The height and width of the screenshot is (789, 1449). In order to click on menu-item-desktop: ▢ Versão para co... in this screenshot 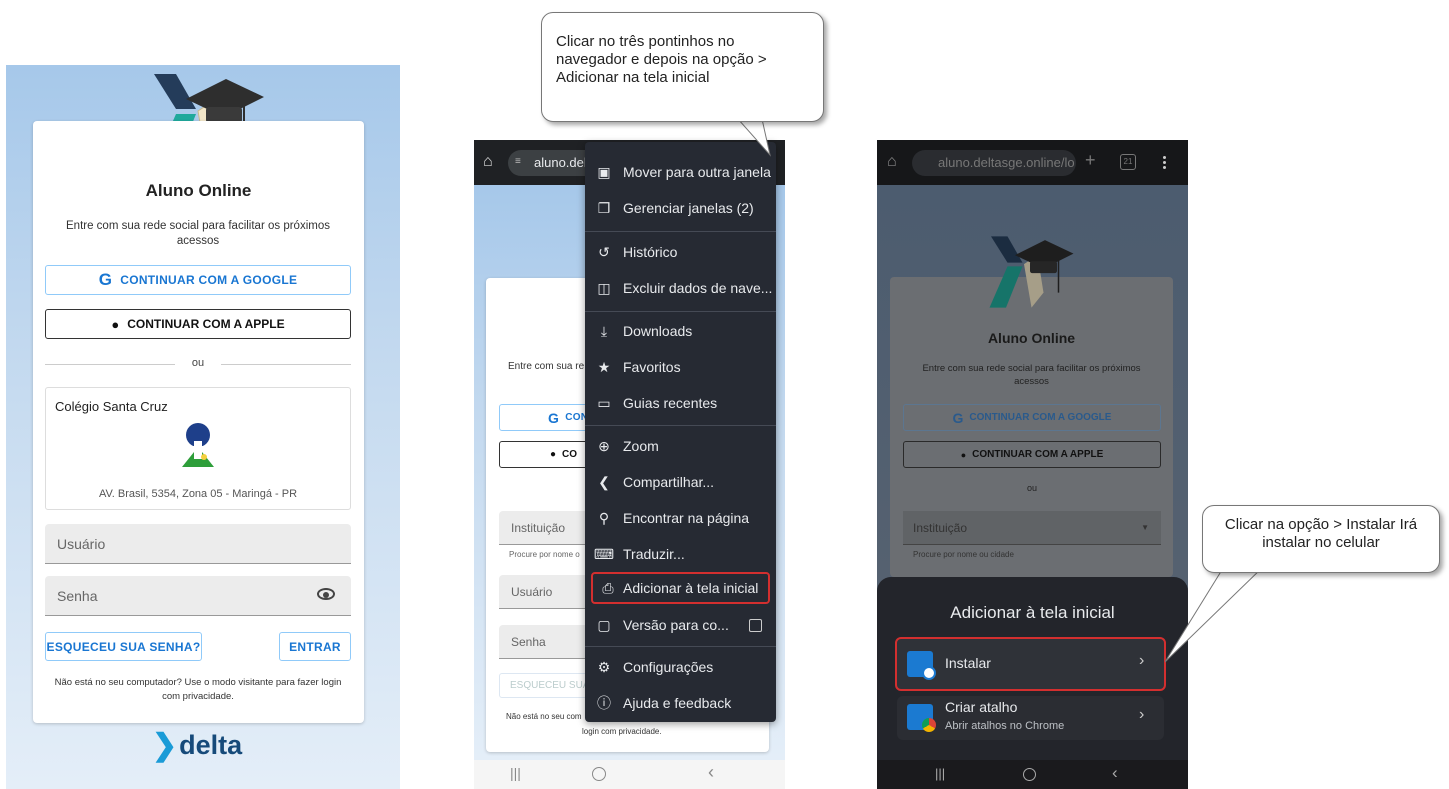, I will do `click(680, 625)`.